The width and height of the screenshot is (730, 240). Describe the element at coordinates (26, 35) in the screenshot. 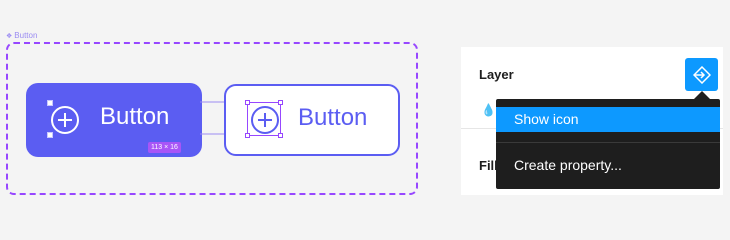

I see `component-set-name: Button` at that location.